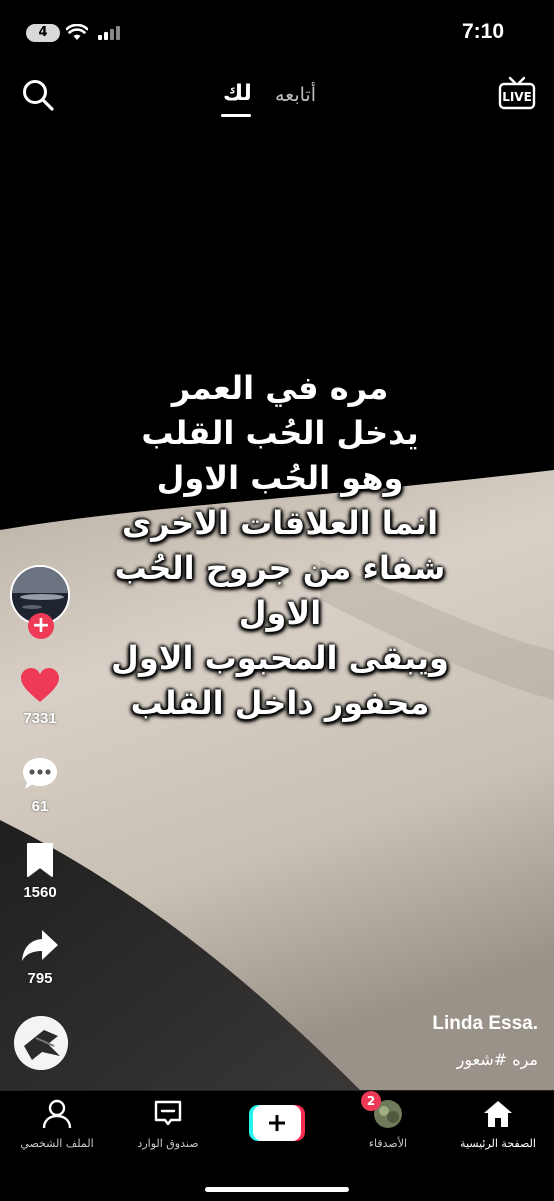  What do you see at coordinates (40, 860) in the screenshot?
I see `bookmark-icon` at bounding box center [40, 860].